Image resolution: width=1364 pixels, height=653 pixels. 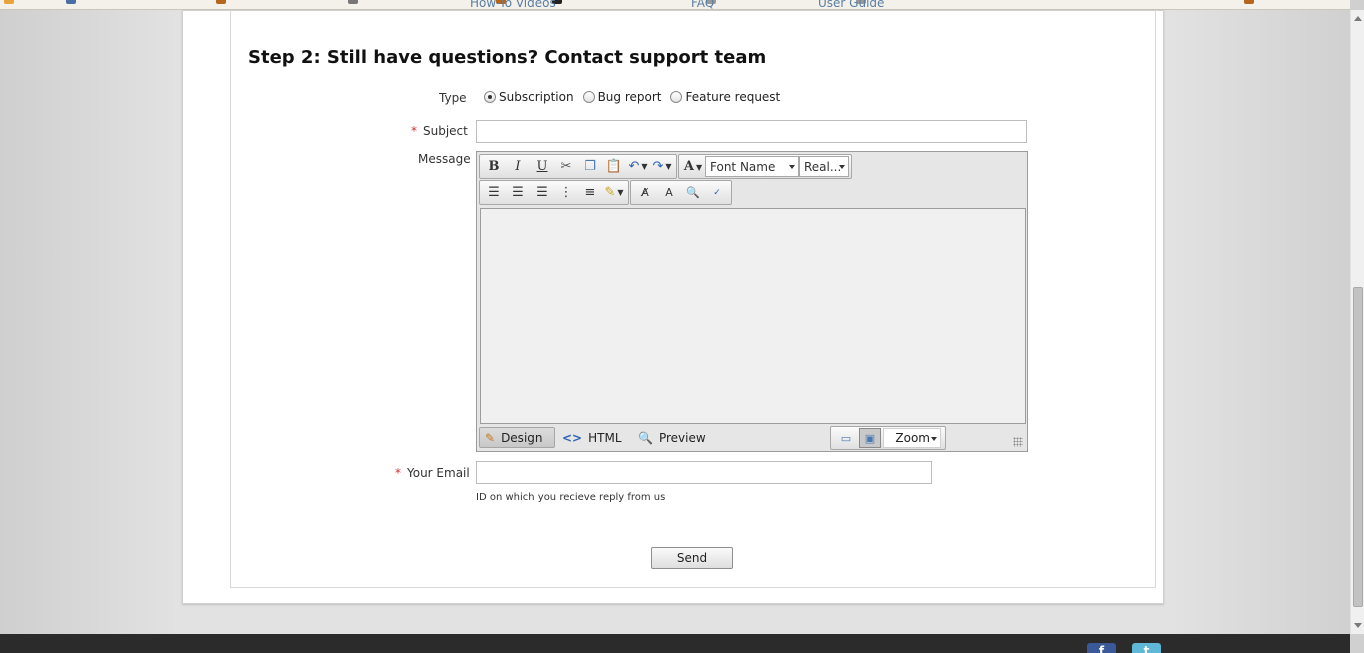 What do you see at coordinates (518, 192) in the screenshot?
I see `align-center-icon: ☰` at bounding box center [518, 192].